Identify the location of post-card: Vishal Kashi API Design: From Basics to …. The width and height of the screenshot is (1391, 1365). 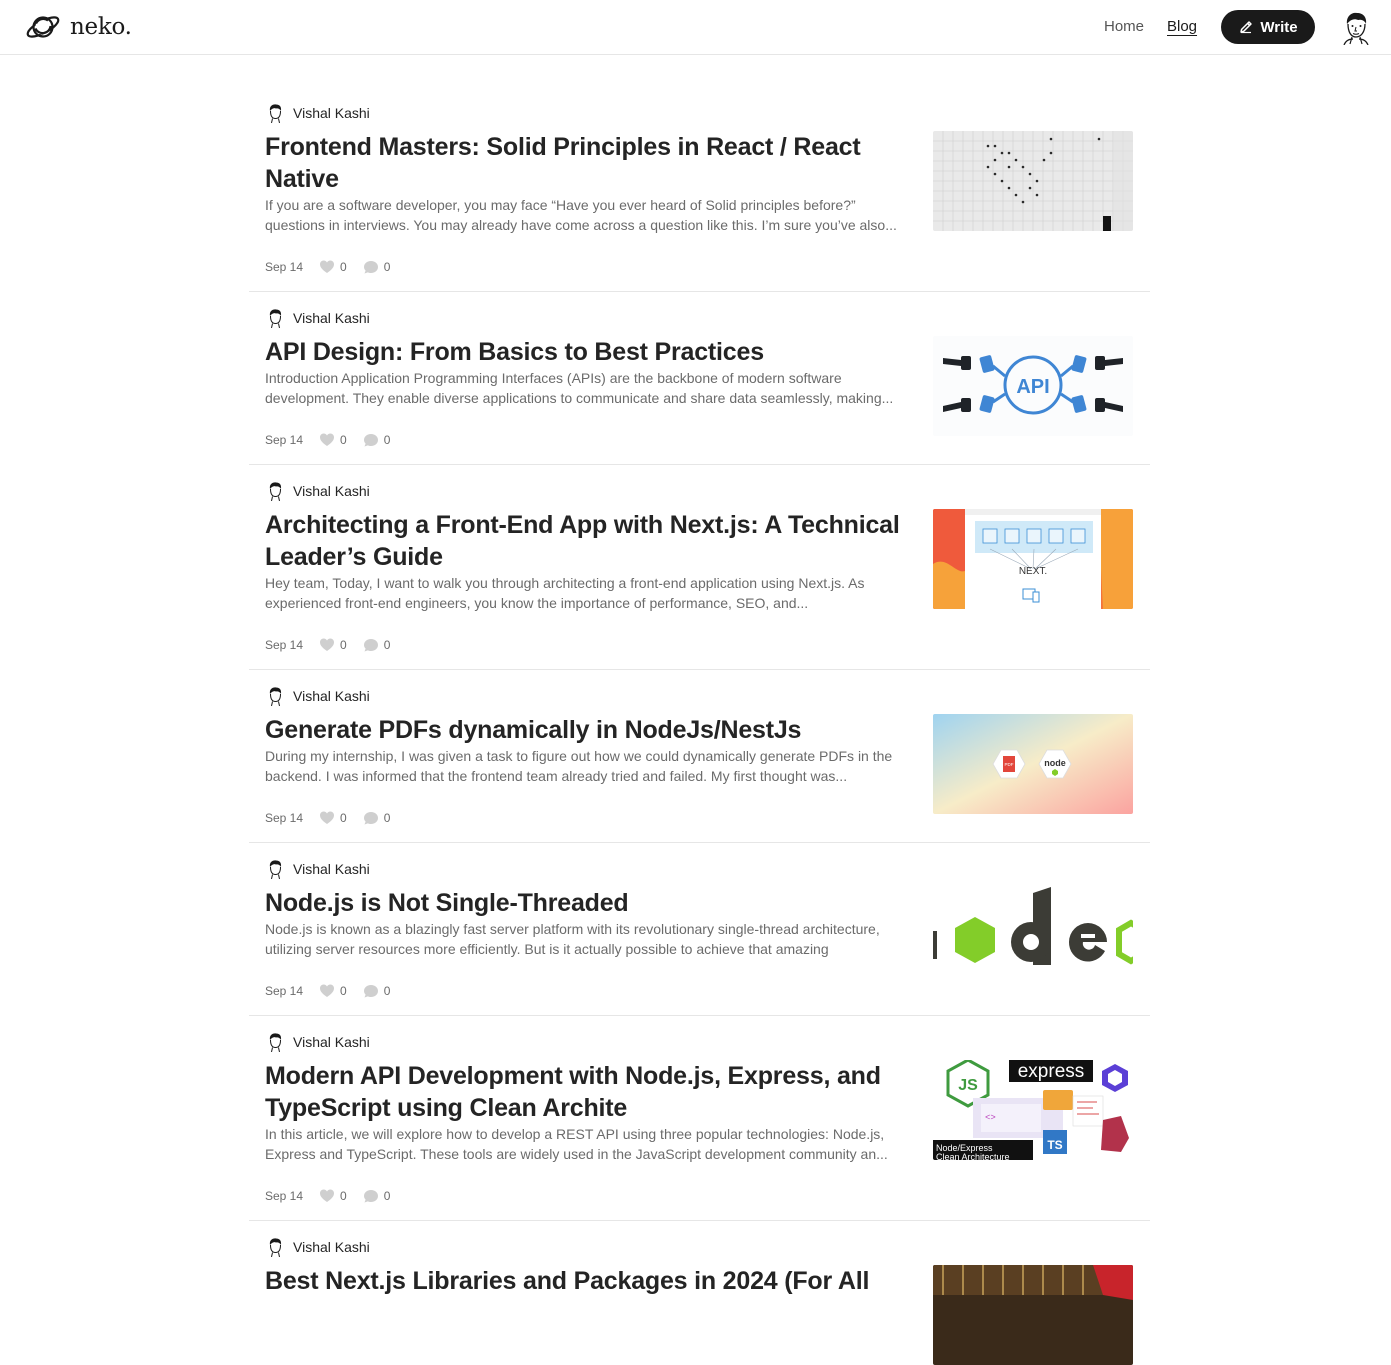
(699, 378).